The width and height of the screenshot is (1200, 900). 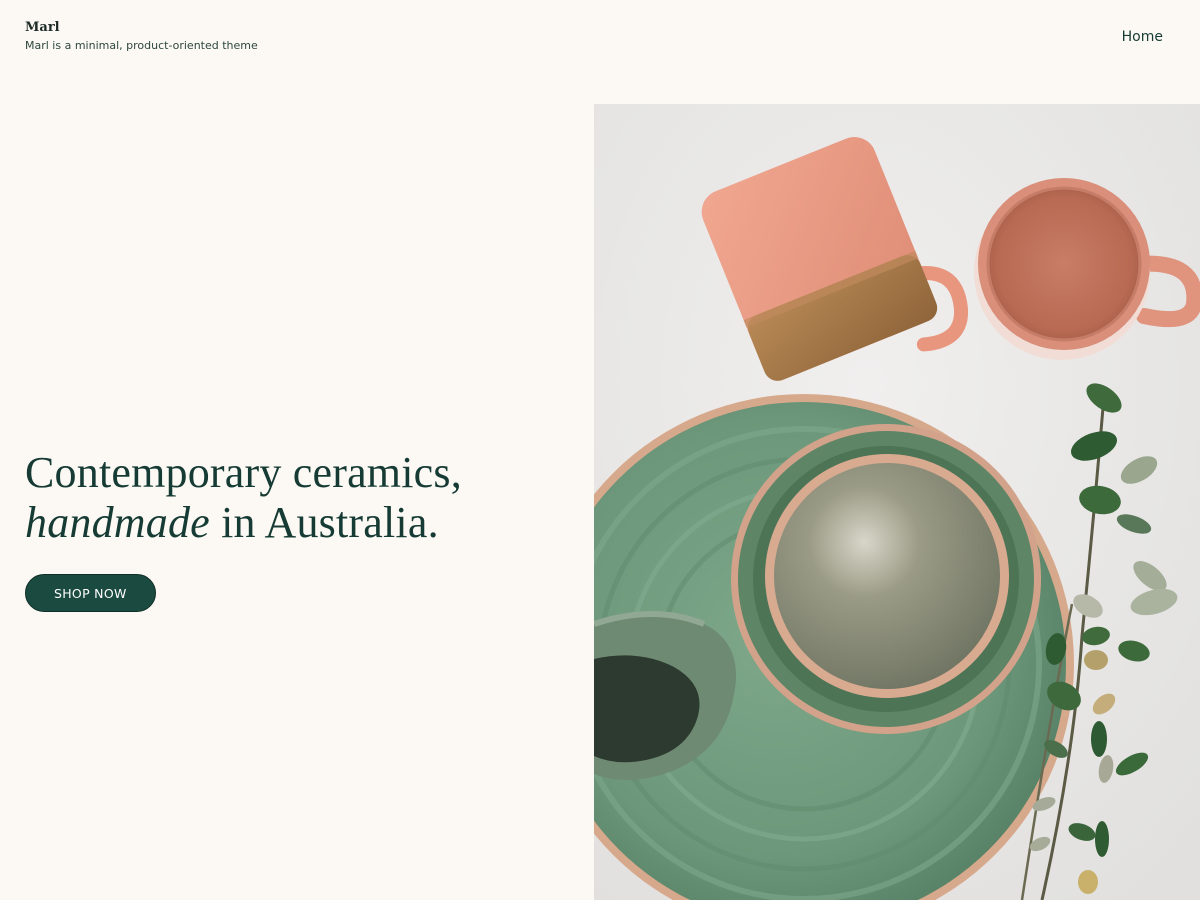 I want to click on hero-heading-emphasis: handmade, so click(x=117, y=522).